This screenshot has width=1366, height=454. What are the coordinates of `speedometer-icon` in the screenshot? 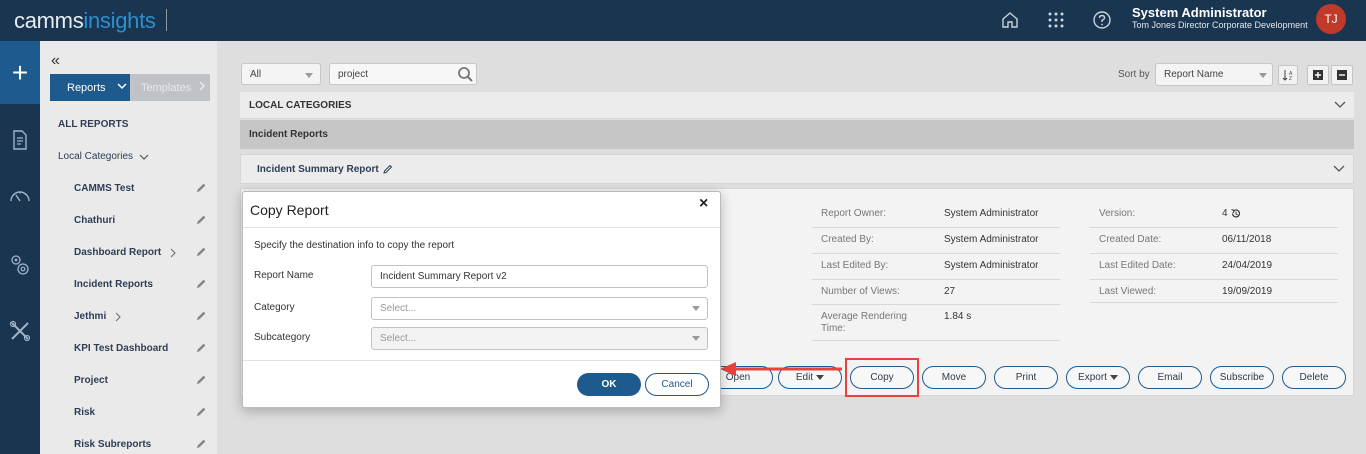 It's located at (20, 196).